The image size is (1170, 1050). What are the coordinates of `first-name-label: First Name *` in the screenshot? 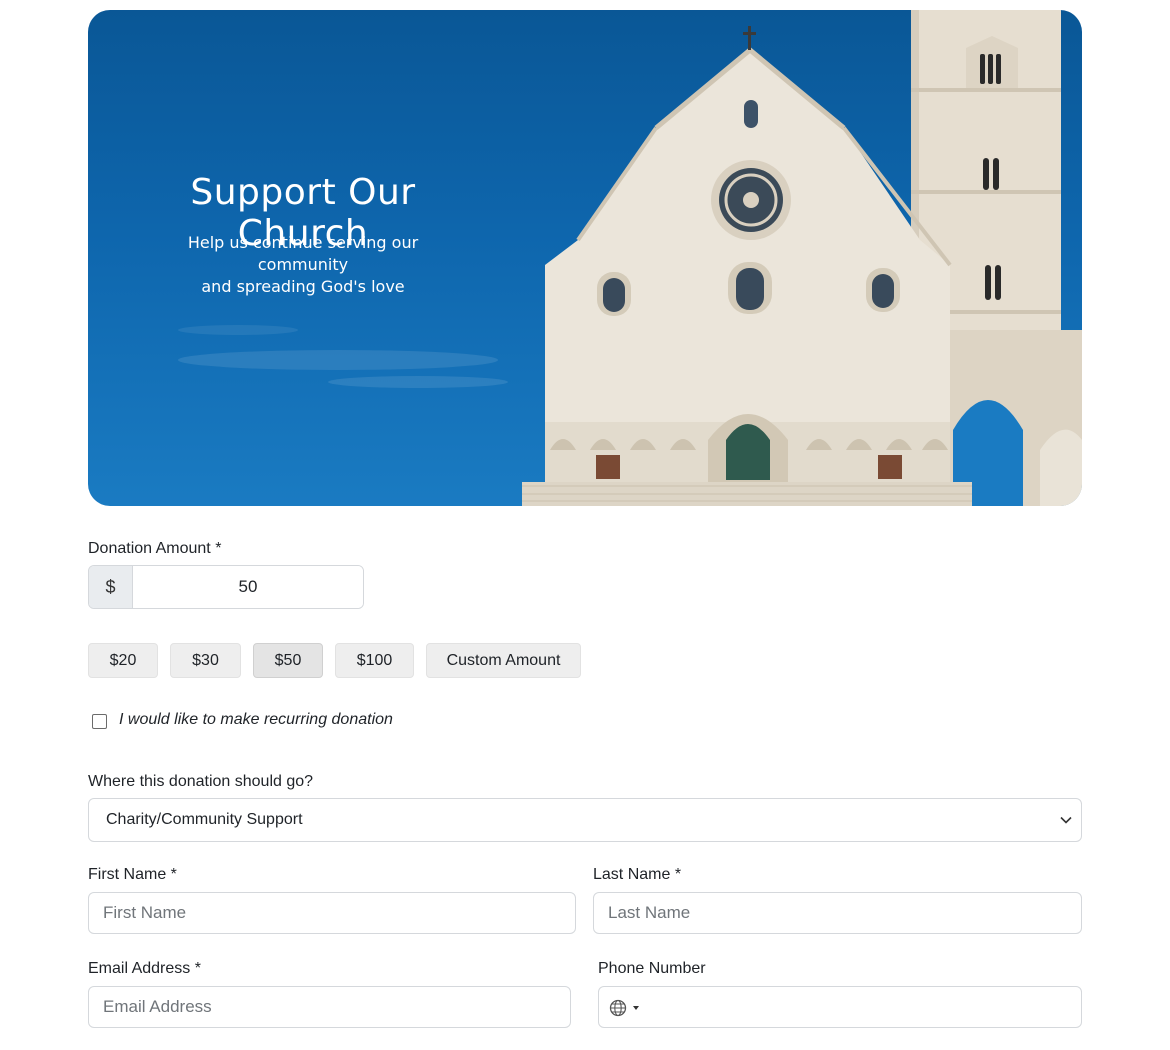 It's located at (132, 874).